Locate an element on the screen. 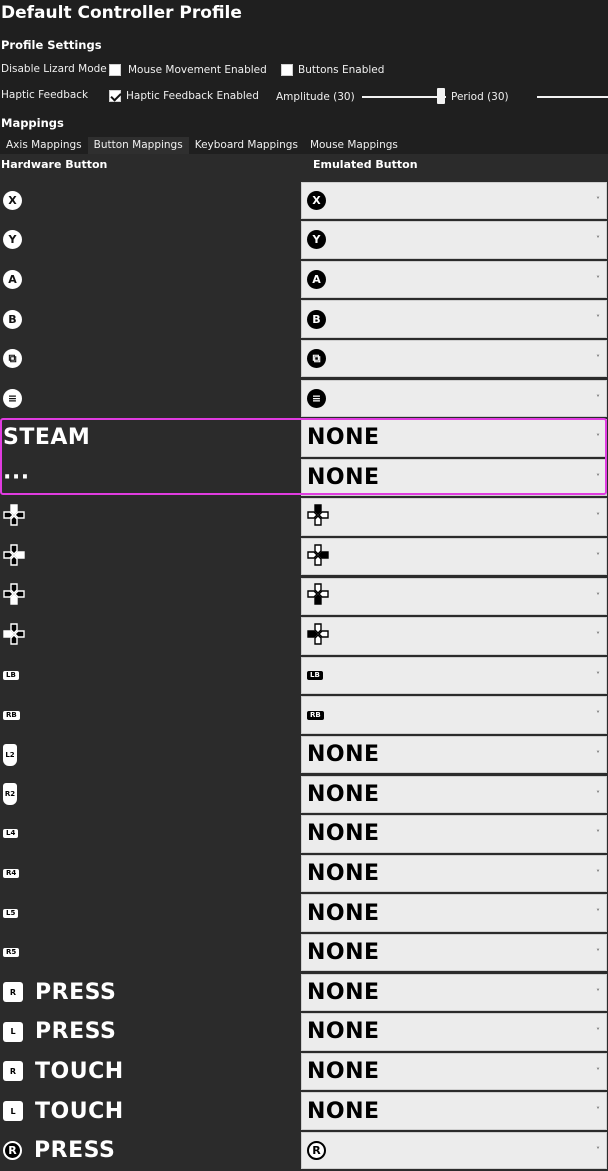  mapping-row: L5 NONE ˅ is located at coordinates (304, 913).